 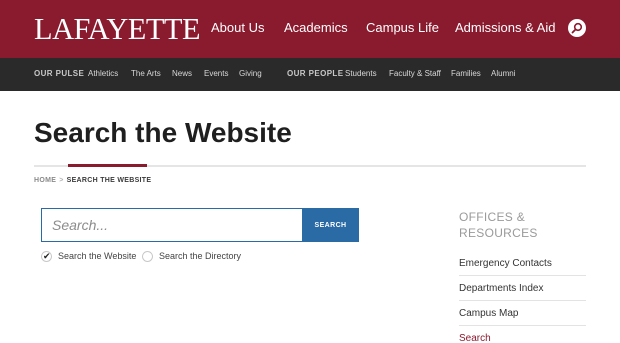 I want to click on breadcrumb-current: SEARCH THE WEBSITE, so click(x=109, y=180).